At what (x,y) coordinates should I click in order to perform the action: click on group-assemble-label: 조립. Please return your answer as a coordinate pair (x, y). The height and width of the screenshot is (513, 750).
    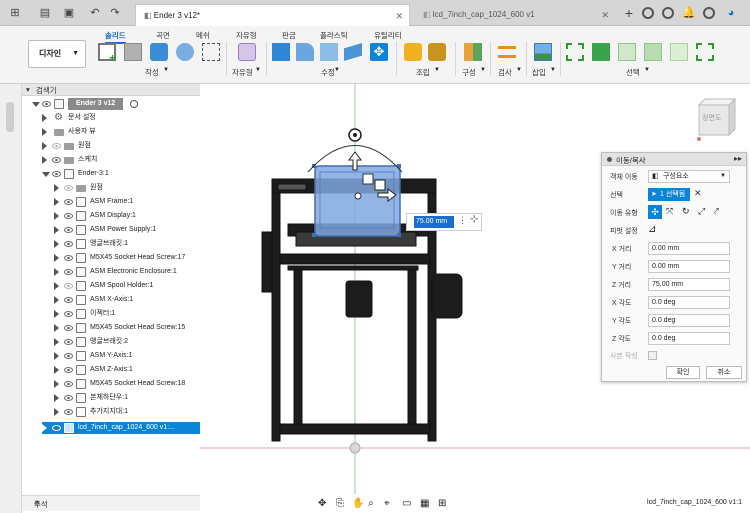
    Looking at the image, I should click on (423, 72).